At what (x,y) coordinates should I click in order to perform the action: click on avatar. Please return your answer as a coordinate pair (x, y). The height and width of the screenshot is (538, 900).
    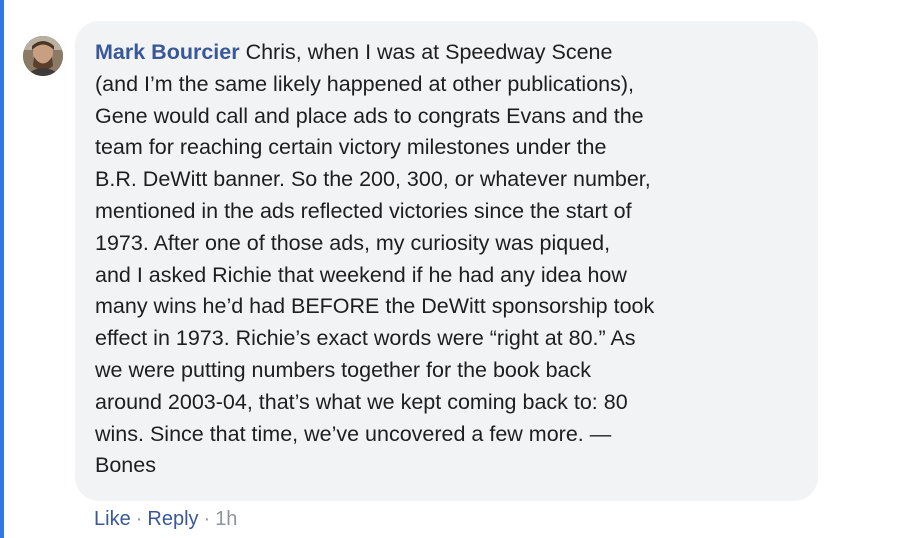
    Looking at the image, I should click on (43, 56).